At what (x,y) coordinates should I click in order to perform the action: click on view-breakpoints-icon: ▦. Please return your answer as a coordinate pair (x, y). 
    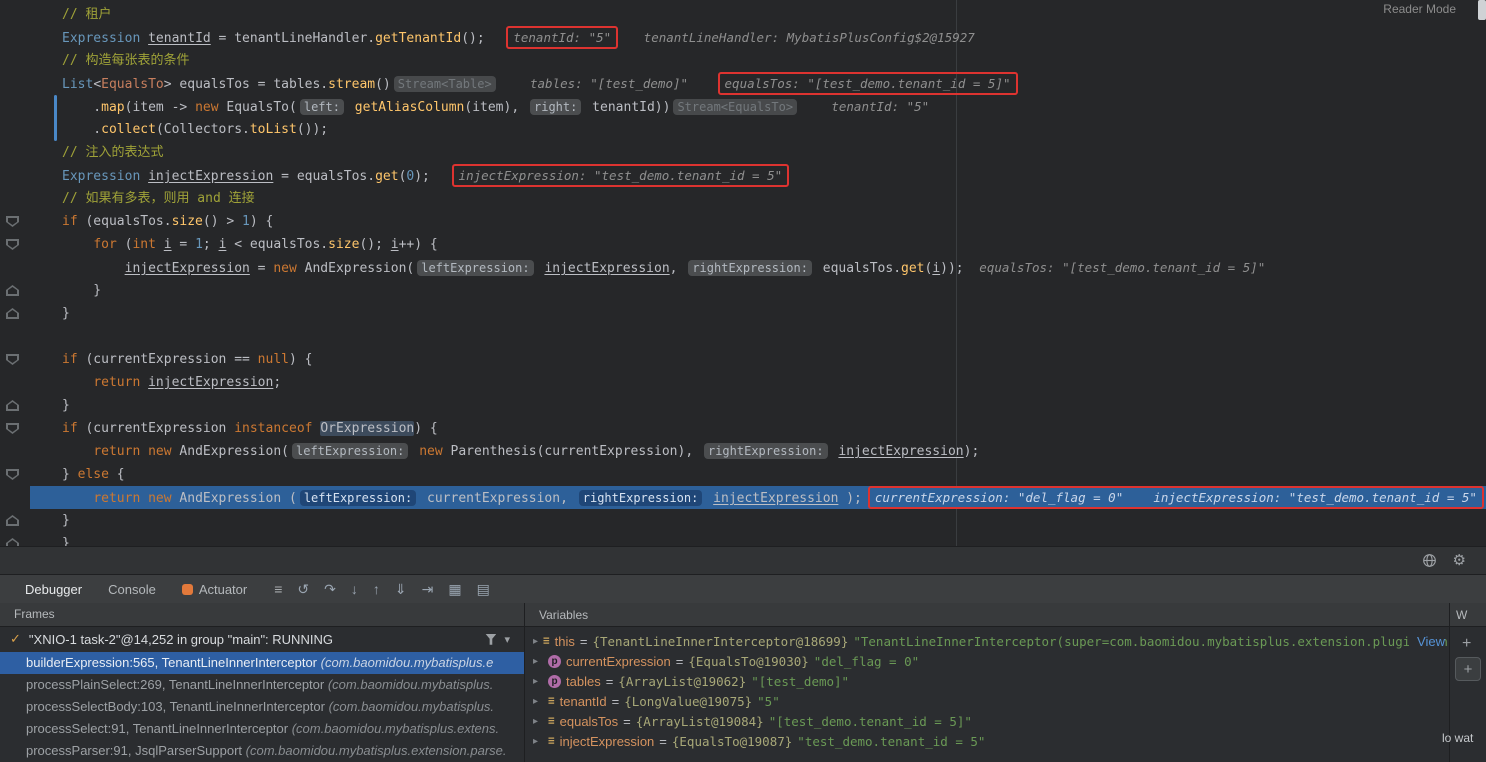
    Looking at the image, I should click on (454, 589).